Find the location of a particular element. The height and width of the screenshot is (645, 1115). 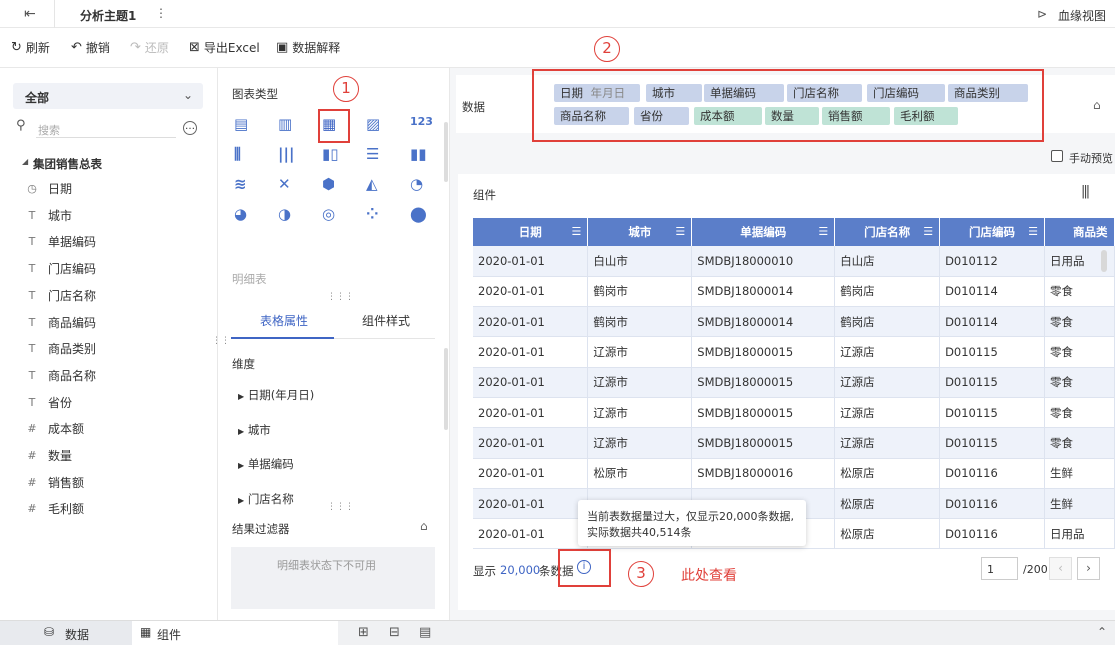

dimension-item: ▶ 单据编码 is located at coordinates (266, 464).